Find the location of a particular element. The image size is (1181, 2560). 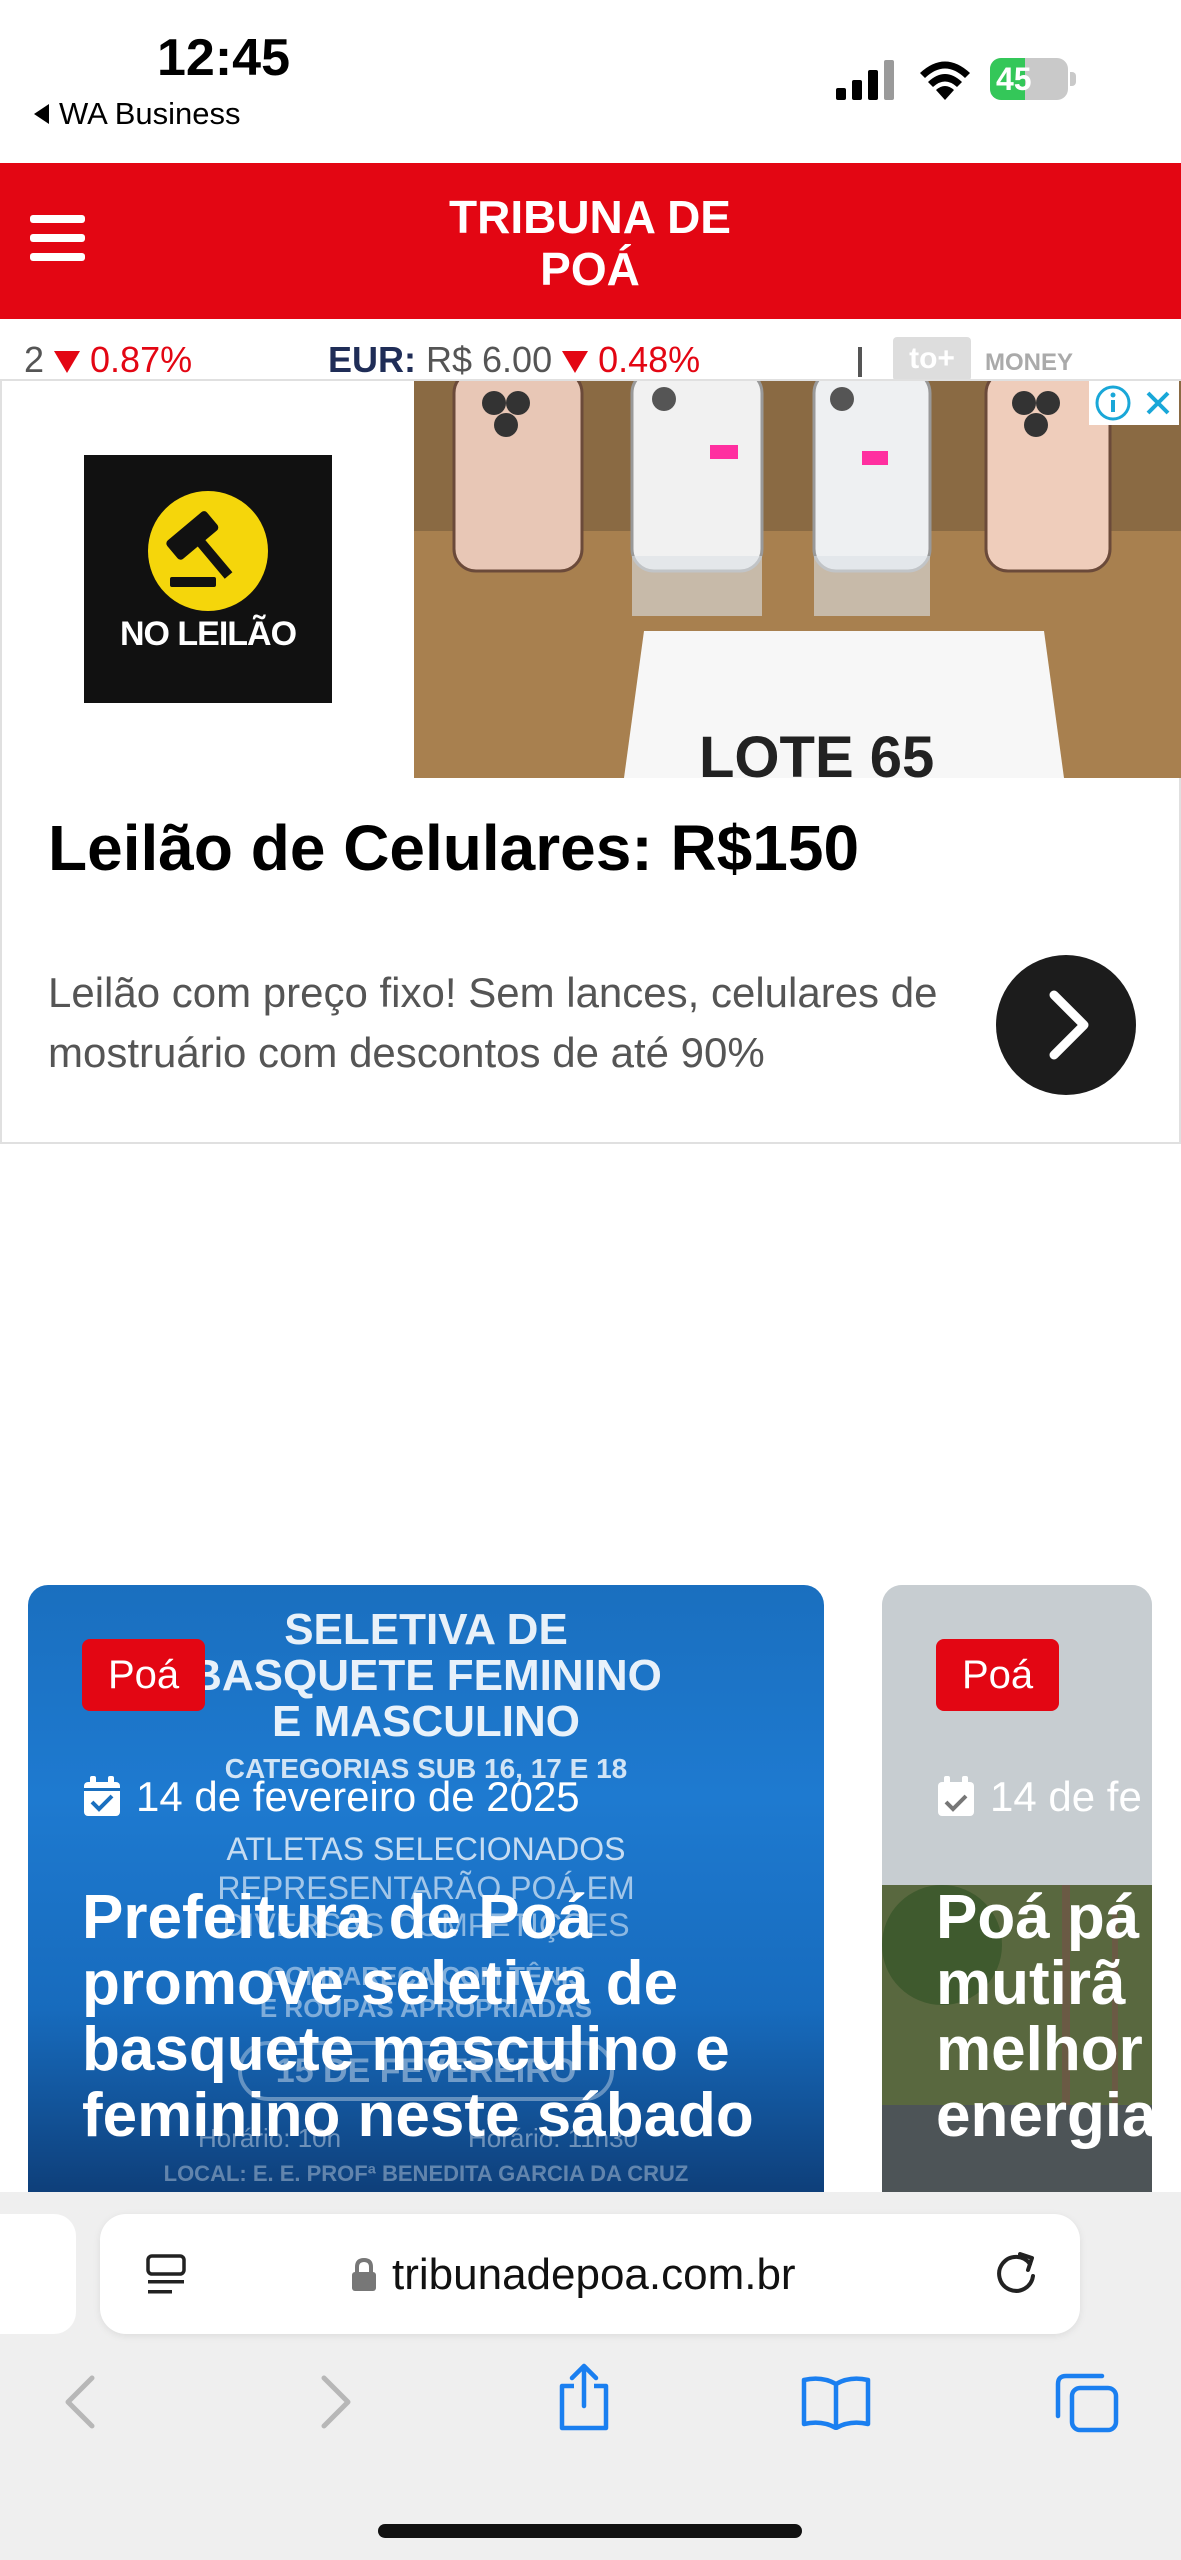

ad-choices-close is located at coordinates (1134, 403).